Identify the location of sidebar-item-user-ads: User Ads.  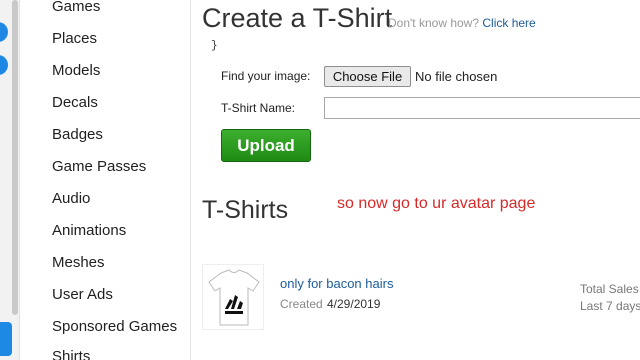
(82, 294).